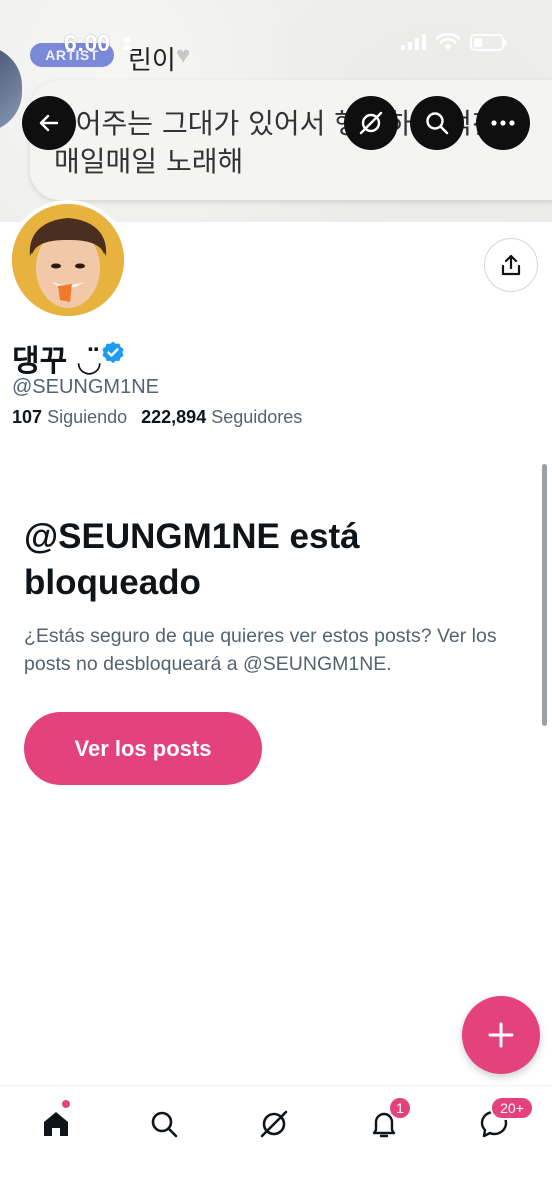 This screenshot has height=1200, width=552. Describe the element at coordinates (183, 55) in the screenshot. I see `heart-icon: ♥` at that location.